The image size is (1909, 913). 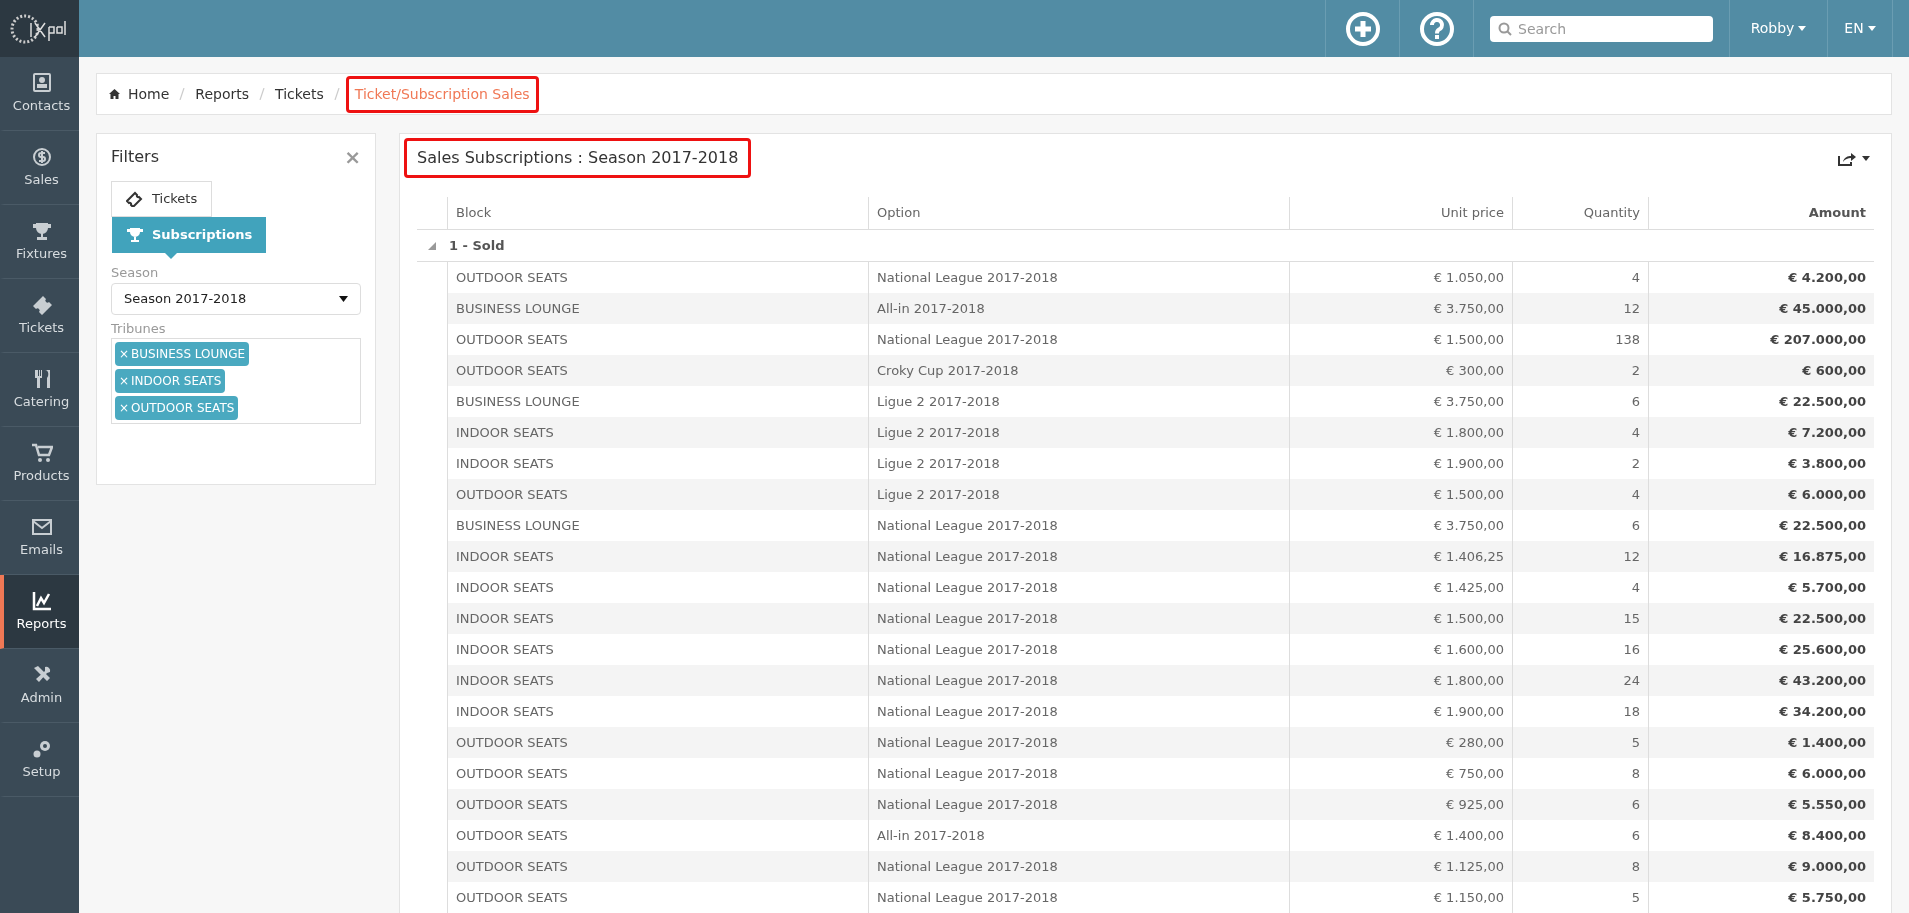 I want to click on logo, so click(x=39, y=28).